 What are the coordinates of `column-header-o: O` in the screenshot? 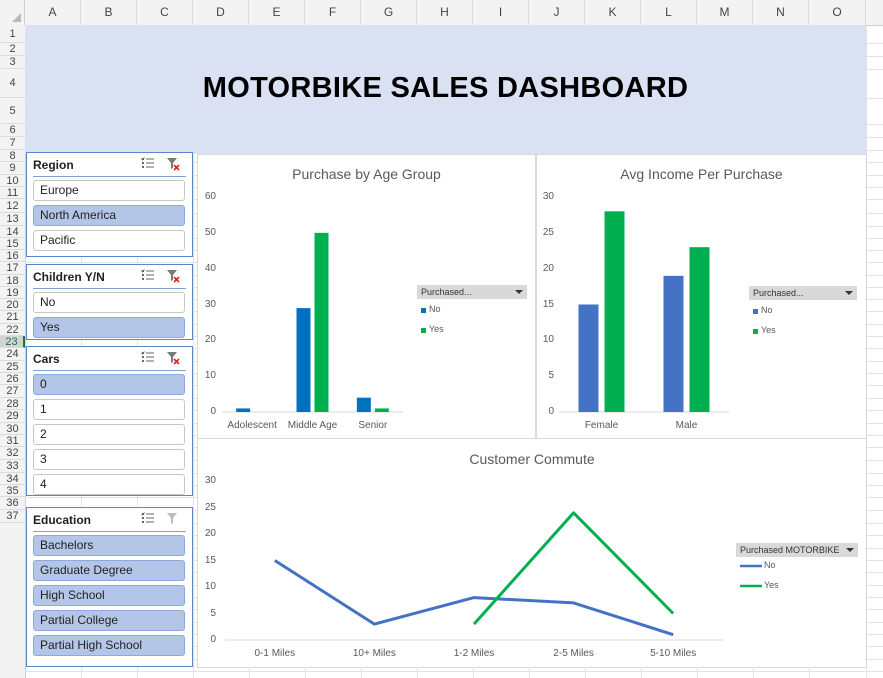 It's located at (837, 12).